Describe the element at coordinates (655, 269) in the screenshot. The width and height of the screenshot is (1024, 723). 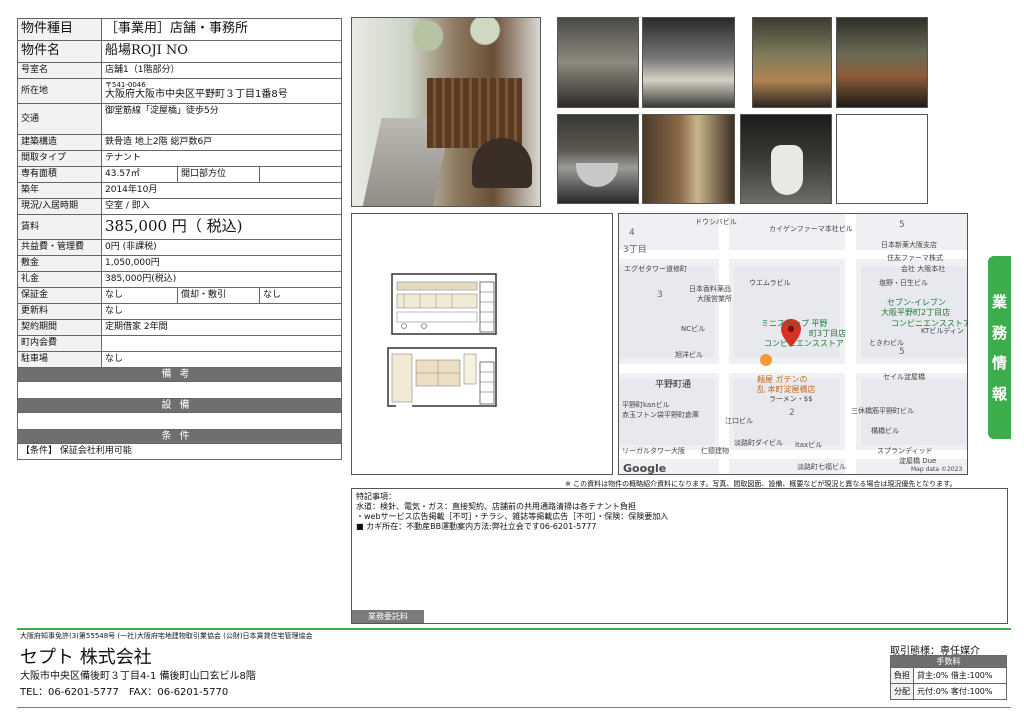
I see `map-label: エグゼタワー道修町` at that location.